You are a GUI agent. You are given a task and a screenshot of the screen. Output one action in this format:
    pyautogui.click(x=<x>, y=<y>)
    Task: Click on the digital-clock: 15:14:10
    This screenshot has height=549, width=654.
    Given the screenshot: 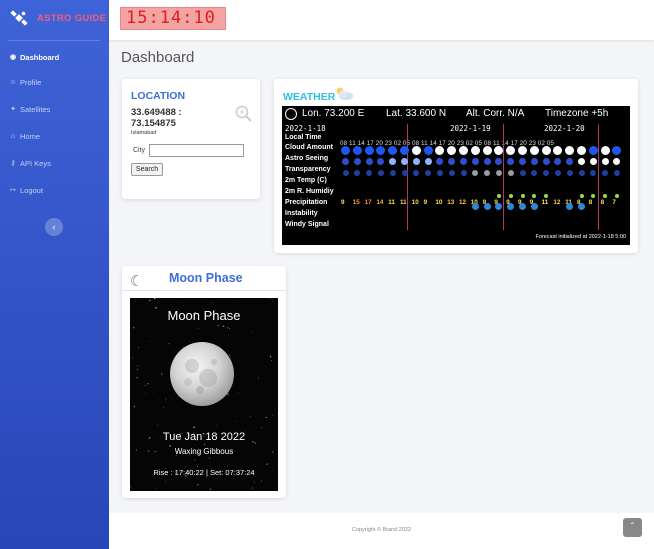 What is the action you would take?
    pyautogui.click(x=173, y=18)
    